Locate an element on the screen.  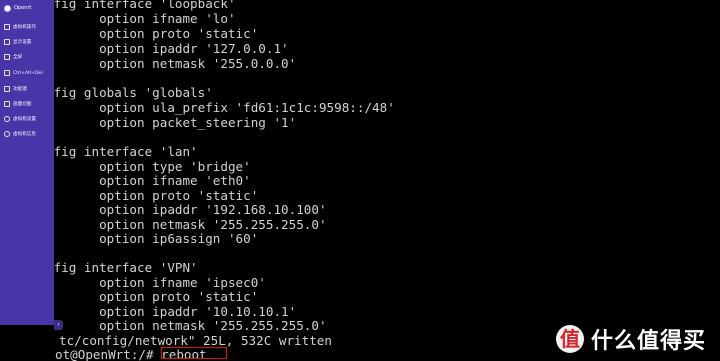
terminal-line: option ifname 'ipsec0' is located at coordinates (156, 282).